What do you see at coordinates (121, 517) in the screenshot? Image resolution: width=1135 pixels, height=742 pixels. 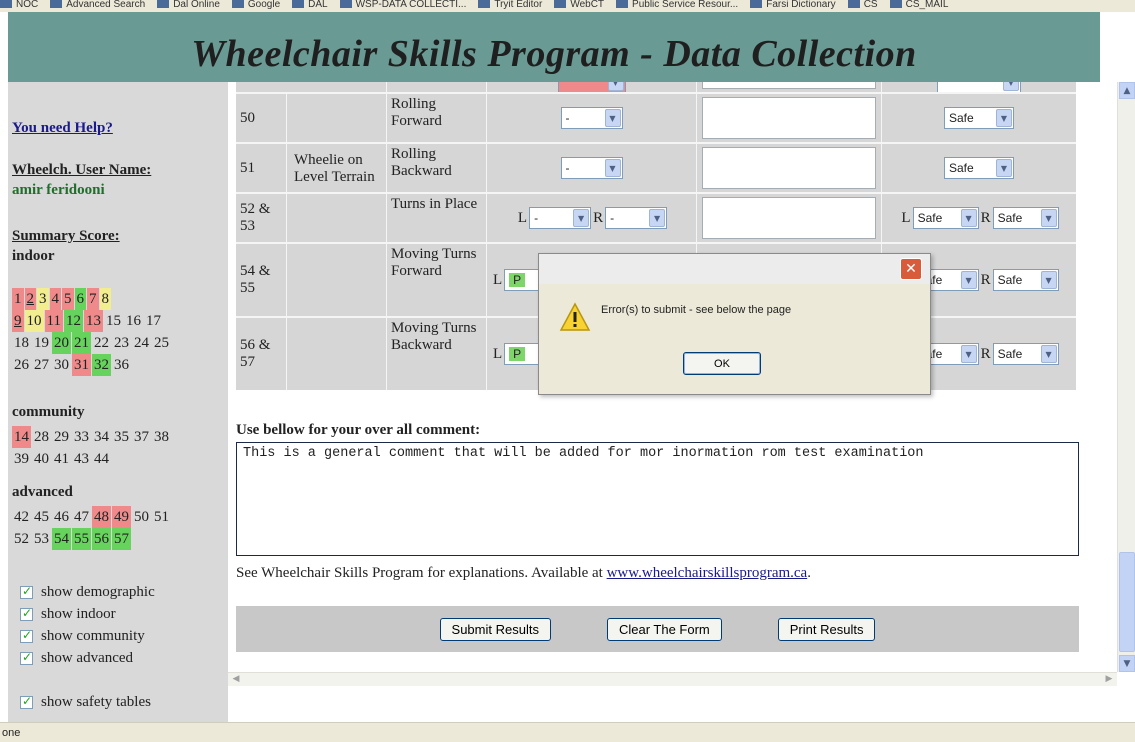 I see `skill-score-49: 49` at bounding box center [121, 517].